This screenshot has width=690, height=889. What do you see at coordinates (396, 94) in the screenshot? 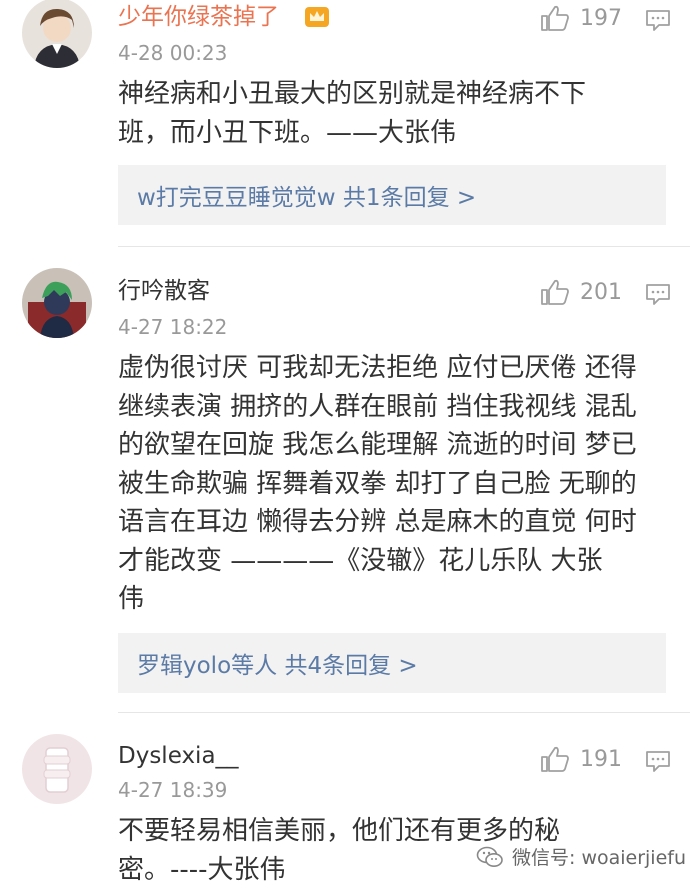
I see `comment-body-line: 神经病和小丑最大的区别就是神经病不下` at bounding box center [396, 94].